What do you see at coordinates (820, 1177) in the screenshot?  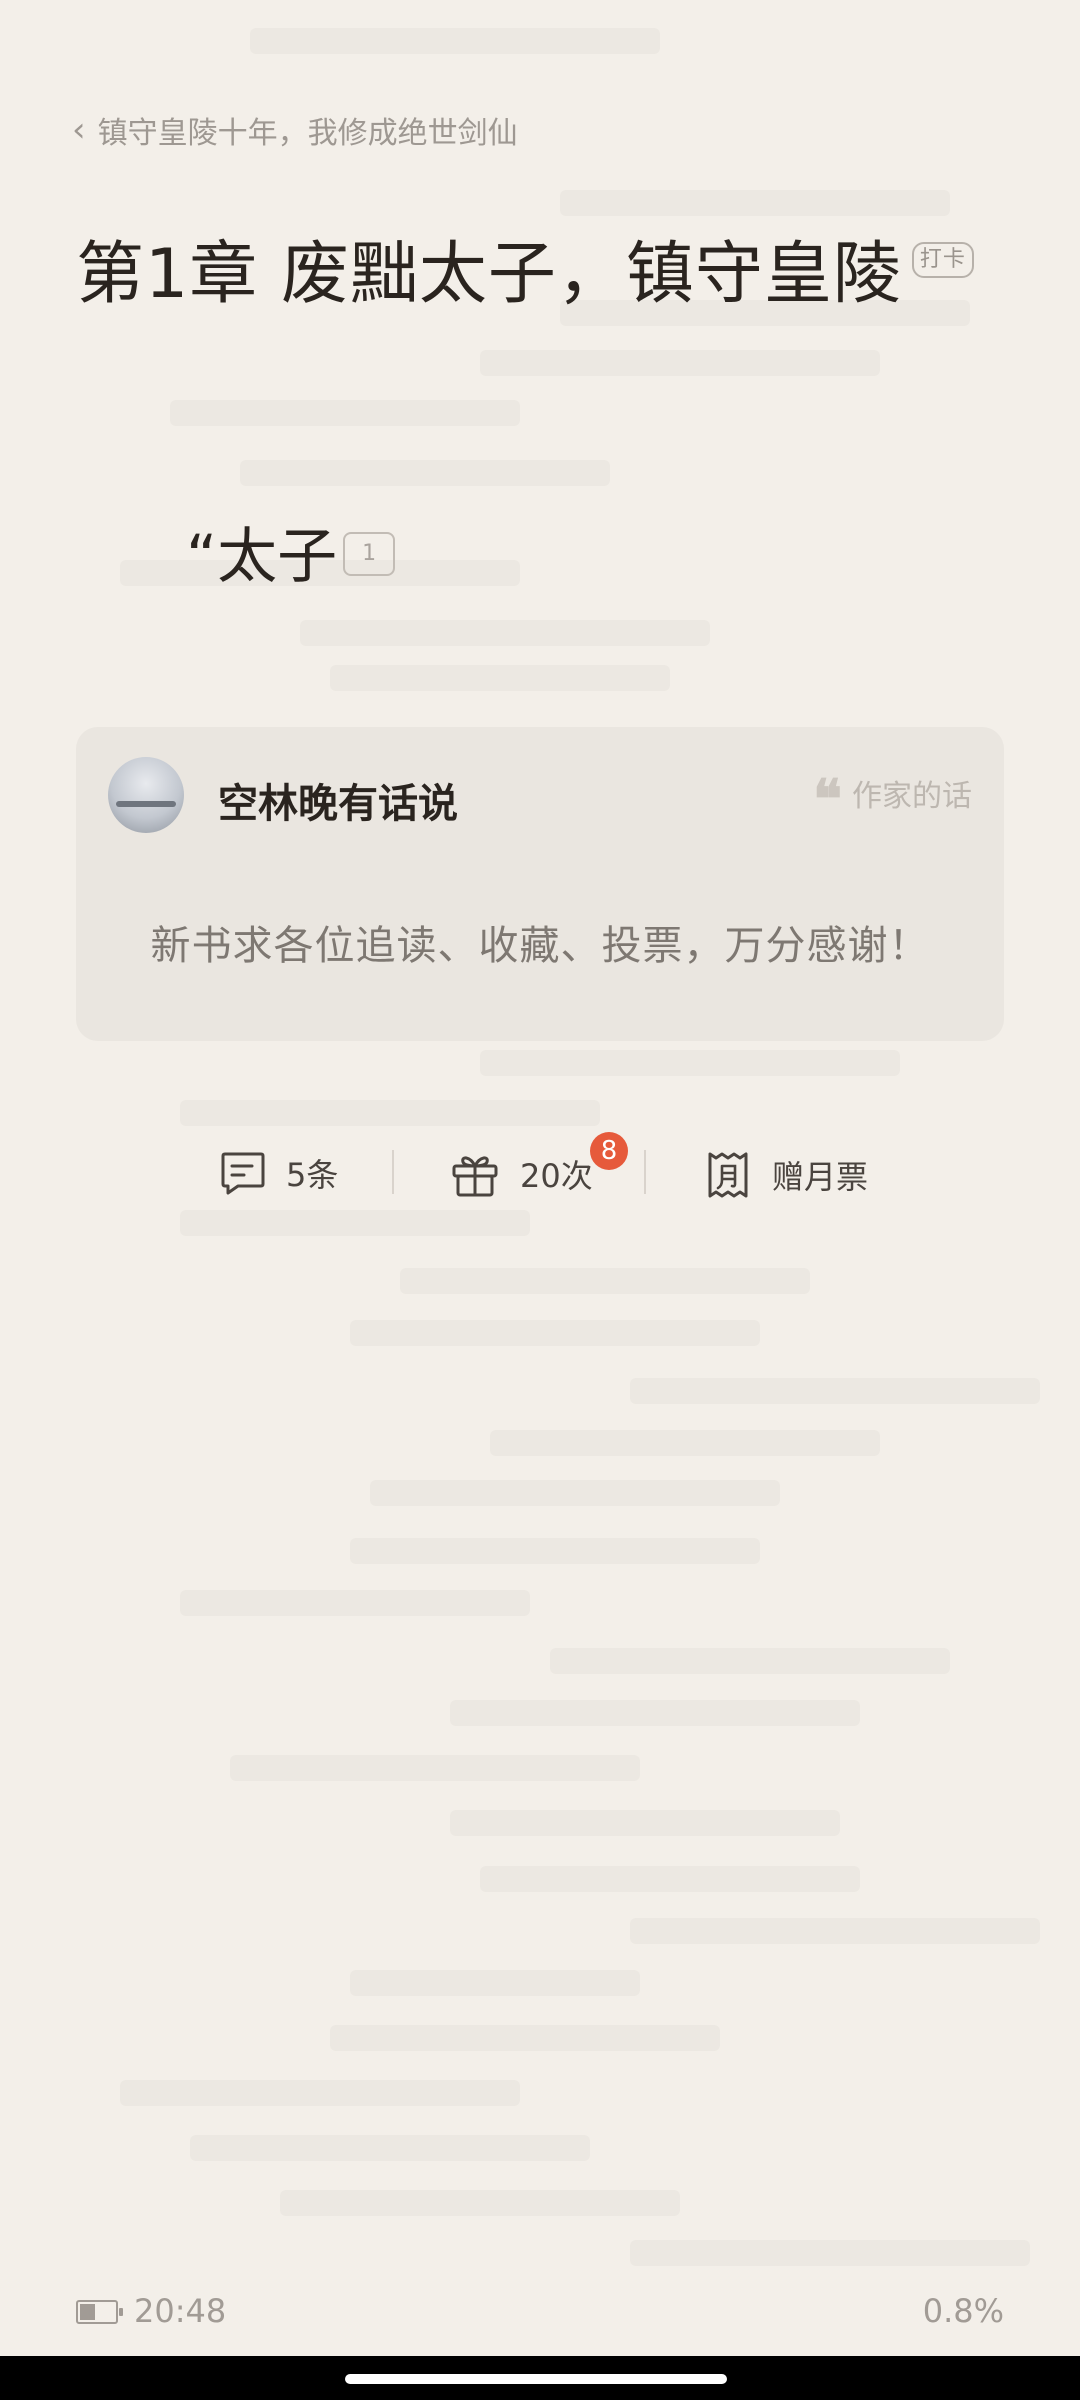 I see `monthly-ticket-label: 赠月票` at bounding box center [820, 1177].